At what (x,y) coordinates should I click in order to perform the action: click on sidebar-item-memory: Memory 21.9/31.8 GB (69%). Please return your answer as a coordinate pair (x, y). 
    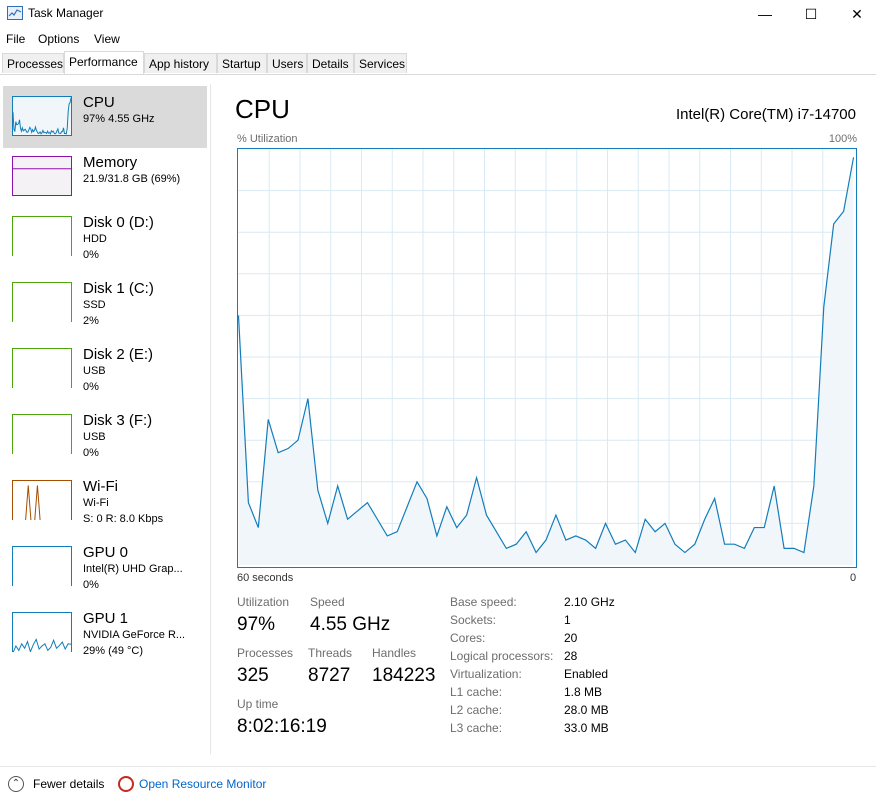
    Looking at the image, I should click on (105, 177).